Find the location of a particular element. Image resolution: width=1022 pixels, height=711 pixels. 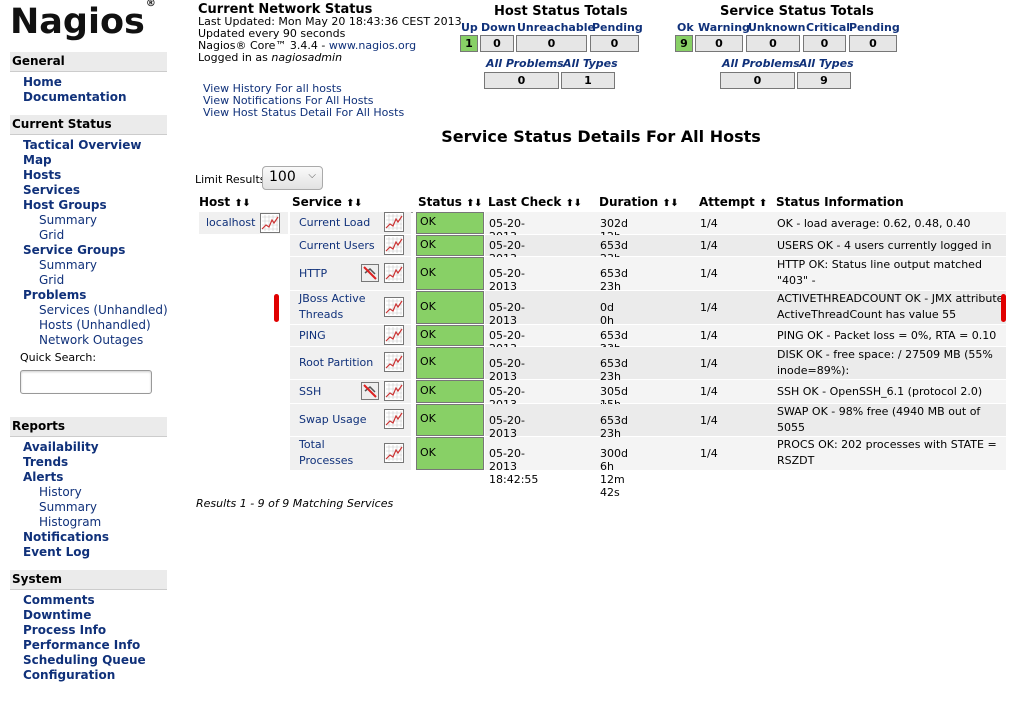

host_totals-count-unreachable: 0 is located at coordinates (551, 43).